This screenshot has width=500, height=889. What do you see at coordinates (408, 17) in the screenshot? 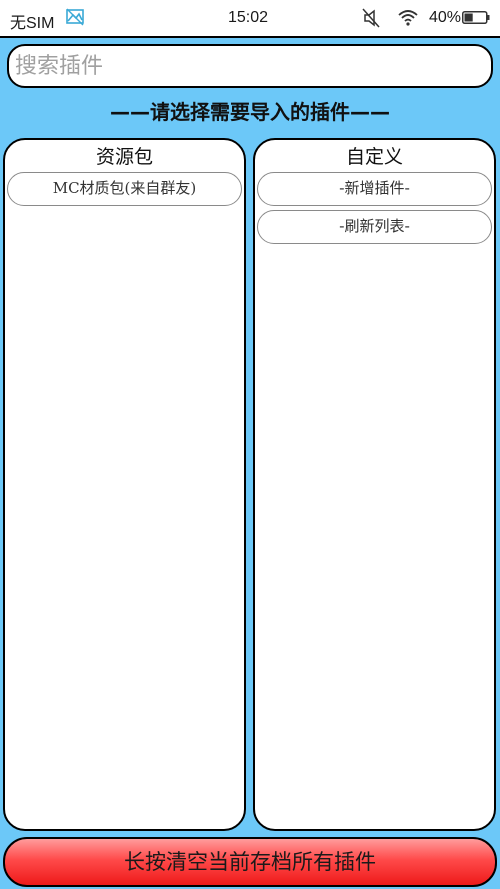
I see `wifi-icon` at bounding box center [408, 17].